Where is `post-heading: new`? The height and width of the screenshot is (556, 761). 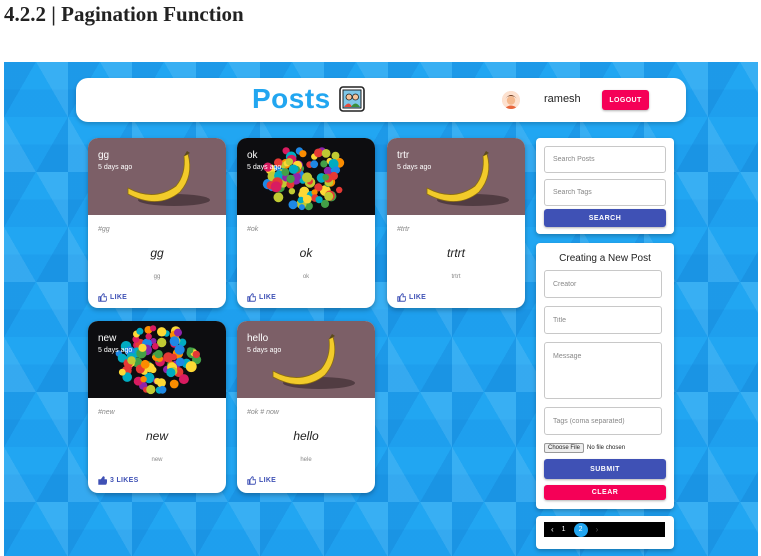 post-heading: new is located at coordinates (156, 436).